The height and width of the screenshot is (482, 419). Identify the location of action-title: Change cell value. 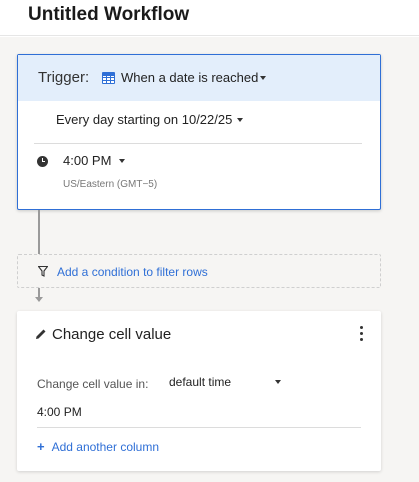
(112, 334).